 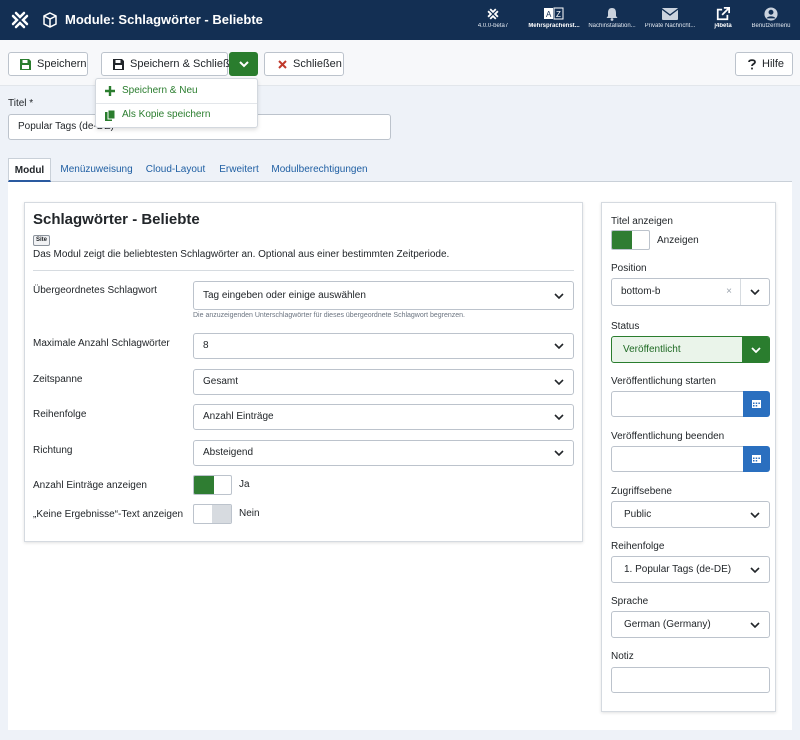 What do you see at coordinates (239, 170) in the screenshot?
I see `tab-advanced: Erweitert` at bounding box center [239, 170].